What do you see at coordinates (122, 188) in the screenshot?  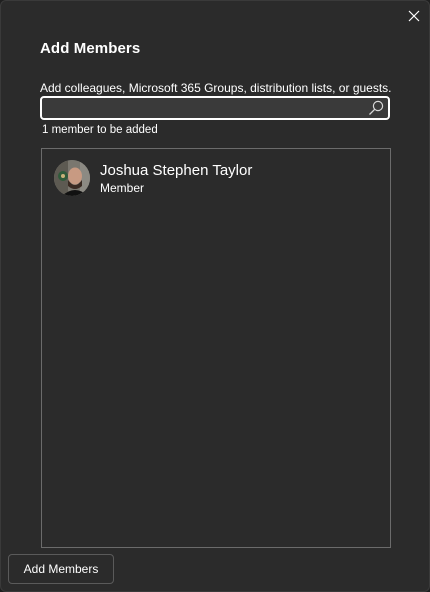 I see `member-role: Member` at bounding box center [122, 188].